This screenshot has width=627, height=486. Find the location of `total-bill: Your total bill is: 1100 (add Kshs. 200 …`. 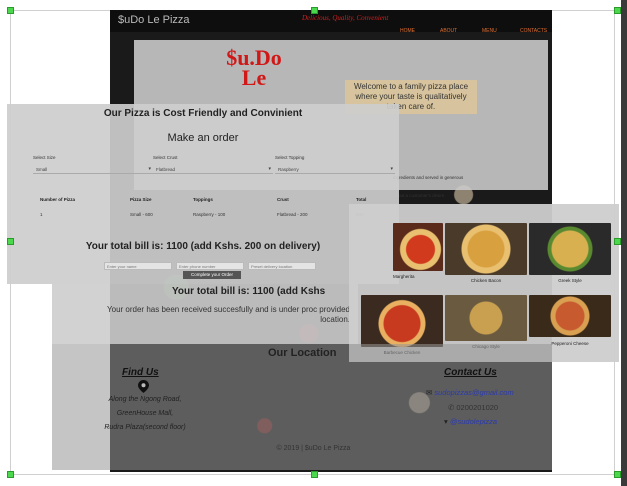

total-bill: Your total bill is: 1100 (add Kshs. 200 … is located at coordinates (203, 246).